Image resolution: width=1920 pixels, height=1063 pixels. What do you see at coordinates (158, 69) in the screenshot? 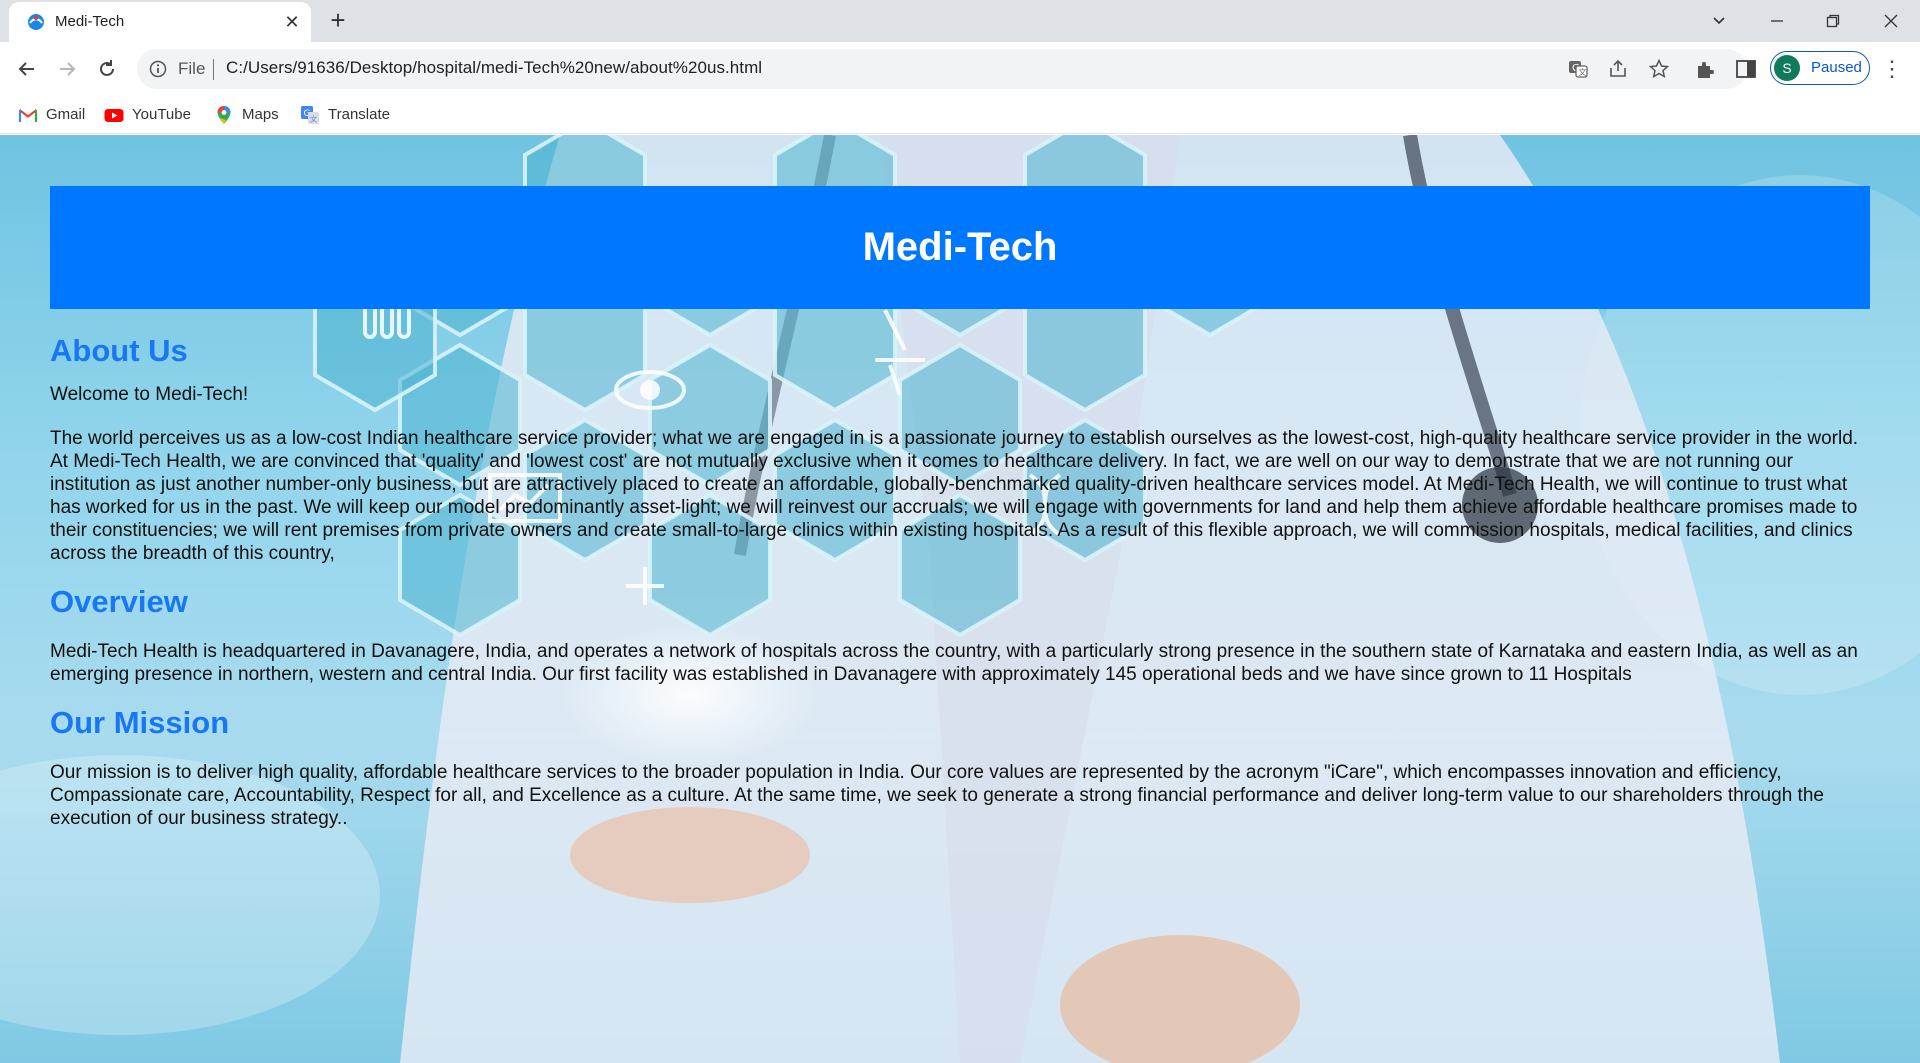
I see `site-info-icon` at bounding box center [158, 69].